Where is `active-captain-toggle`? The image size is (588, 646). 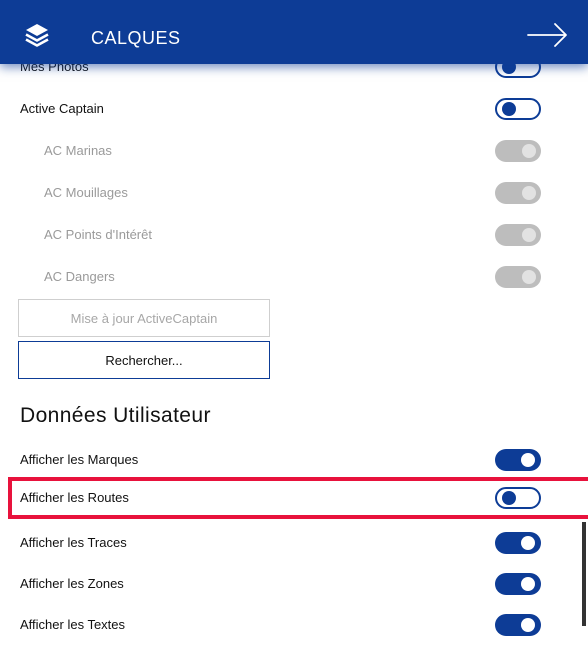 active-captain-toggle is located at coordinates (518, 109).